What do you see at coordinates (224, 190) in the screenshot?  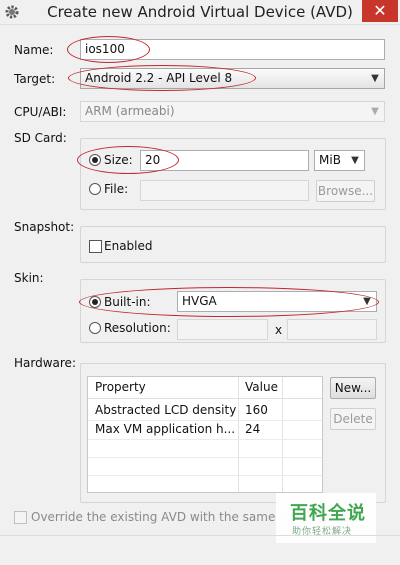 I see `sd-file-input` at bounding box center [224, 190].